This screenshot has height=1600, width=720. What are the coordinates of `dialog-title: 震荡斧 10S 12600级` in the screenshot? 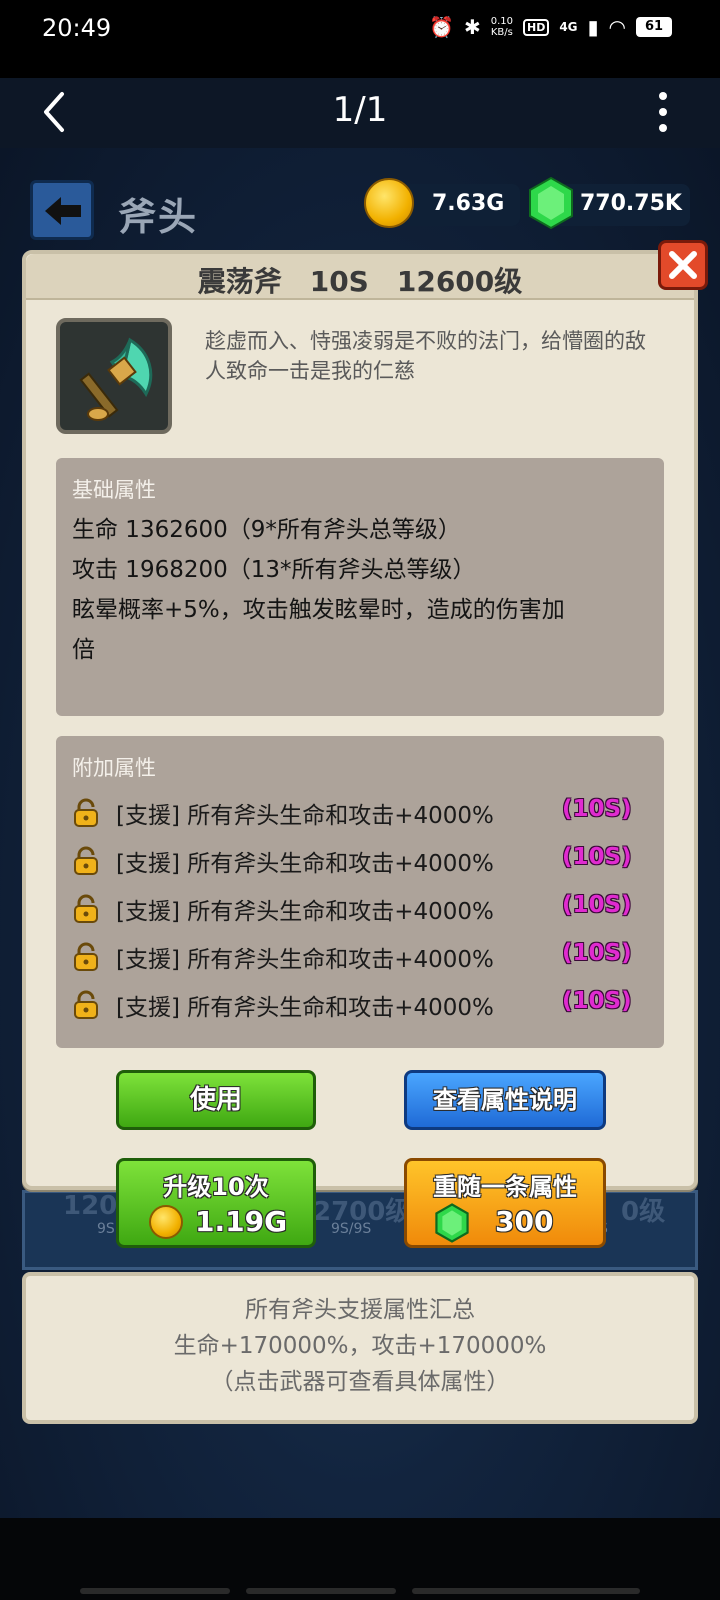 It's located at (360, 281).